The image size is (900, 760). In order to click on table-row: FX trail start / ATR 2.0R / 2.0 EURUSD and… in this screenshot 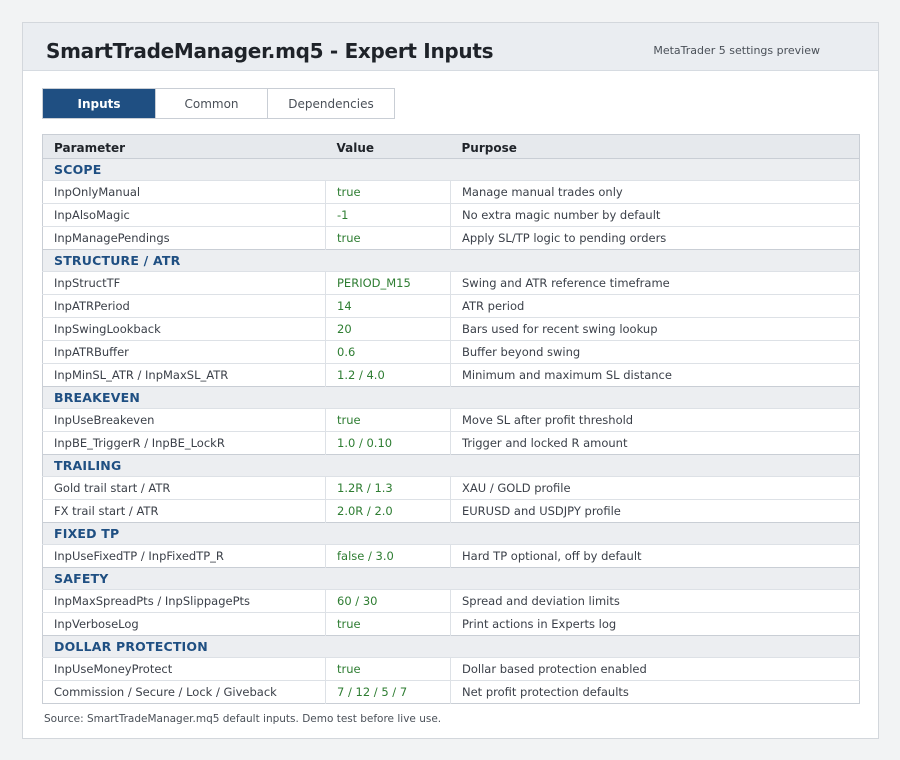, I will do `click(451, 511)`.